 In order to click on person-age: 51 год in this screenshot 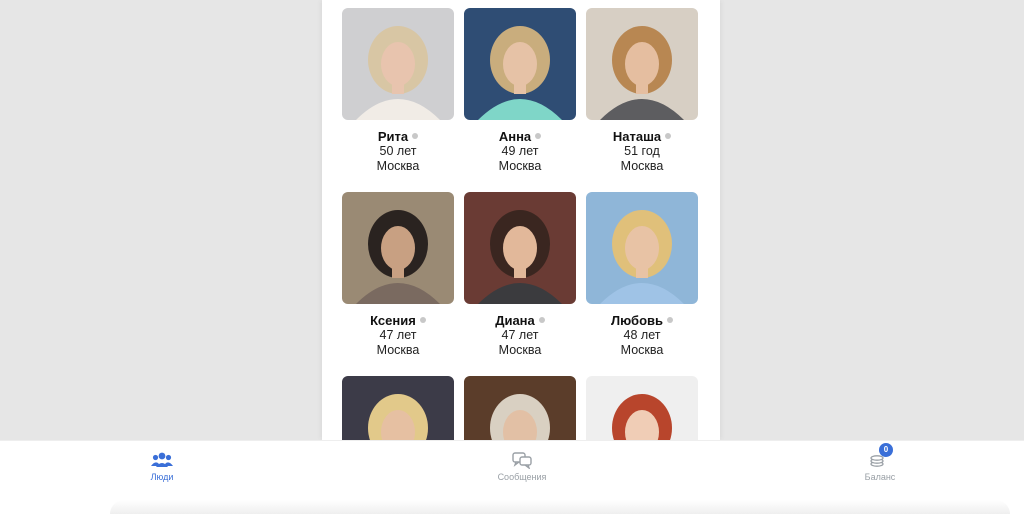, I will do `click(642, 151)`.